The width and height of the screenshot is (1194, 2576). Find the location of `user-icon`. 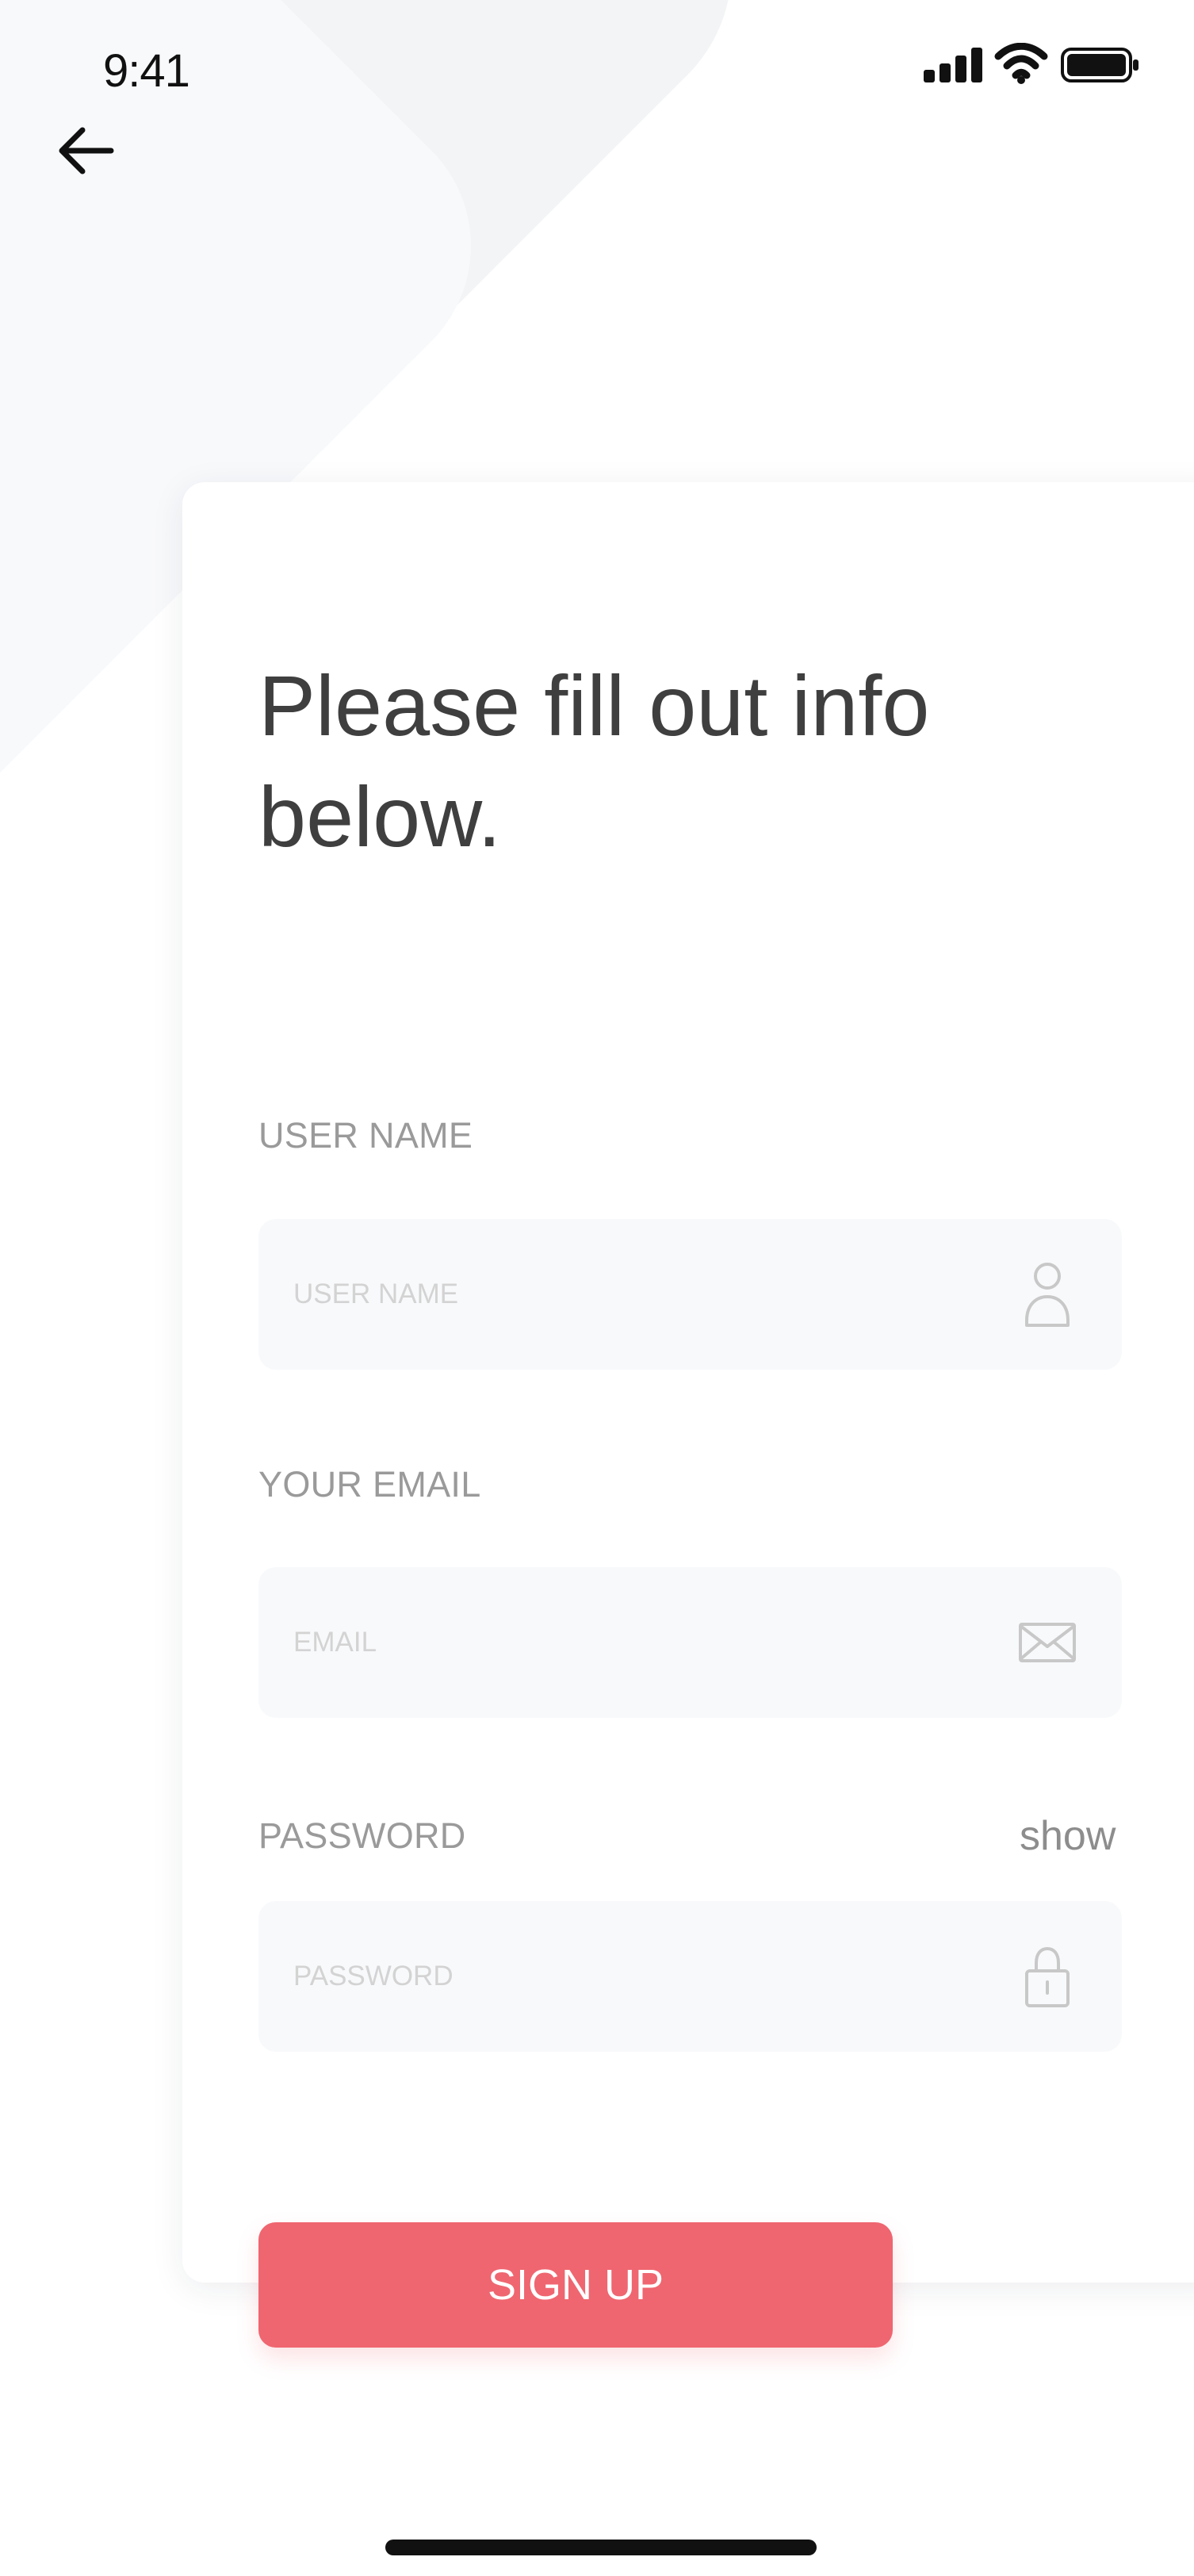

user-icon is located at coordinates (1047, 1295).